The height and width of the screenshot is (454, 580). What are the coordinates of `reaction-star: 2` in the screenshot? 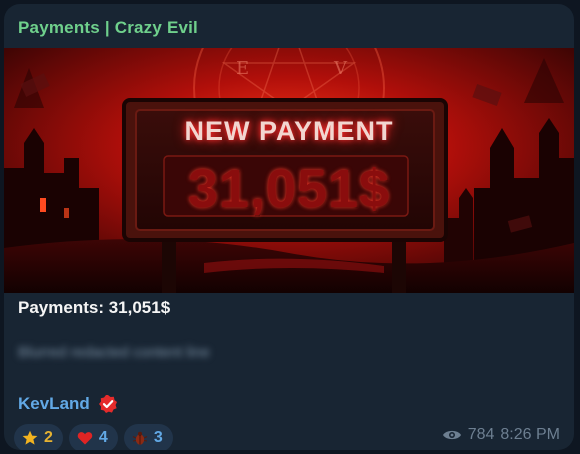 It's located at (38, 437).